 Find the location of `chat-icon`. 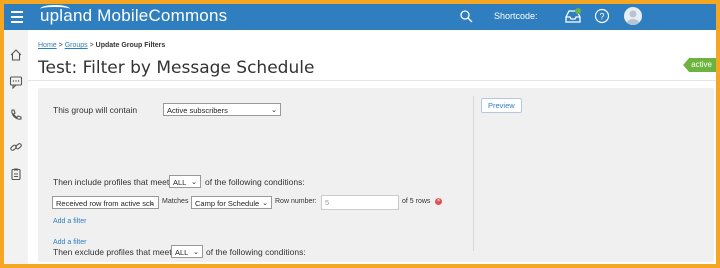

chat-icon is located at coordinates (16, 82).